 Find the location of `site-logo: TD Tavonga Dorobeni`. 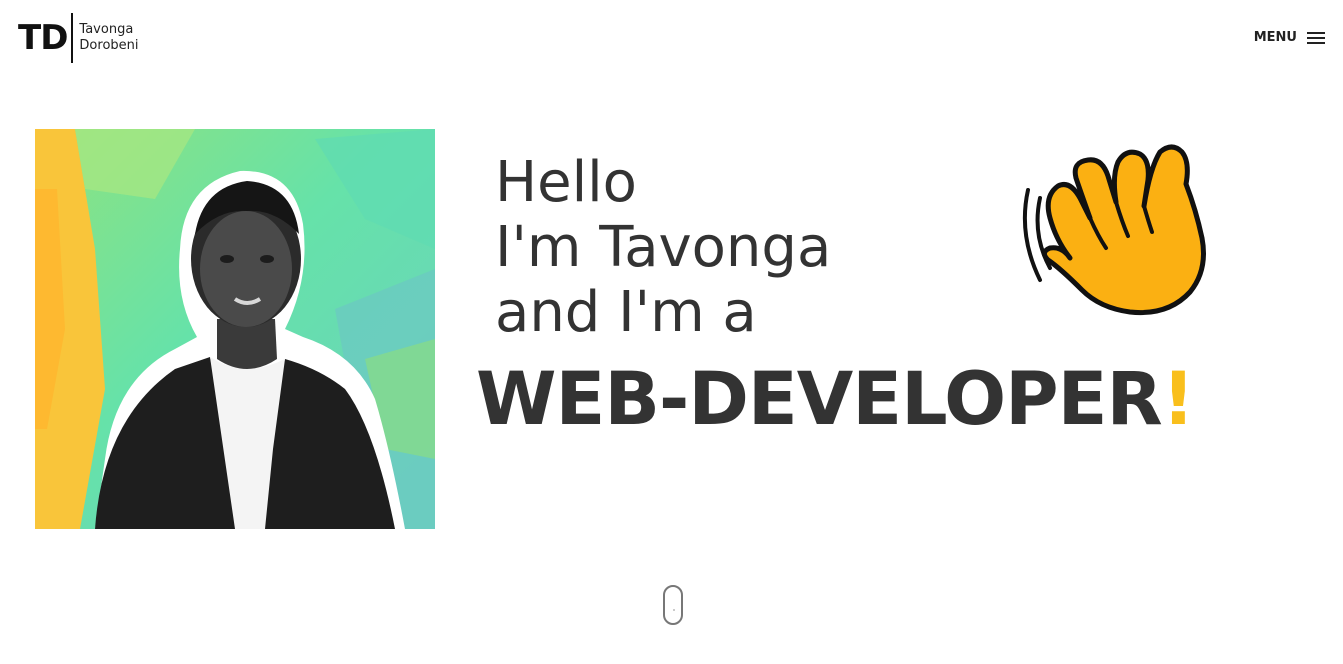

site-logo: TD Tavonga Dorobeni is located at coordinates (78, 38).